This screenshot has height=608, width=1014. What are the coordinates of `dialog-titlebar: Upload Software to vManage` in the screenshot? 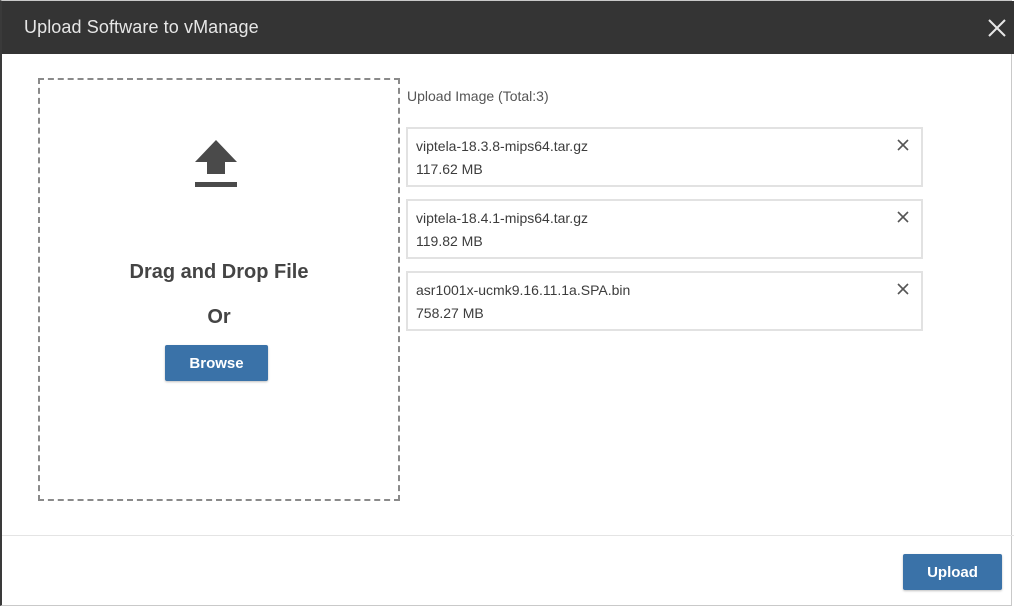 It's located at (508, 27).